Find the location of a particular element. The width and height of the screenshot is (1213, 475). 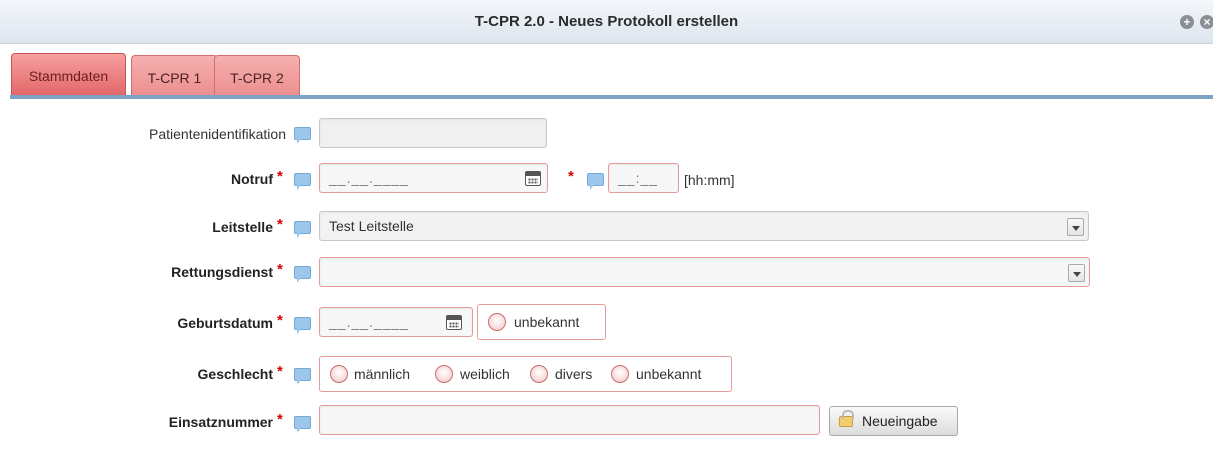

radio-unbekannt is located at coordinates (620, 374).